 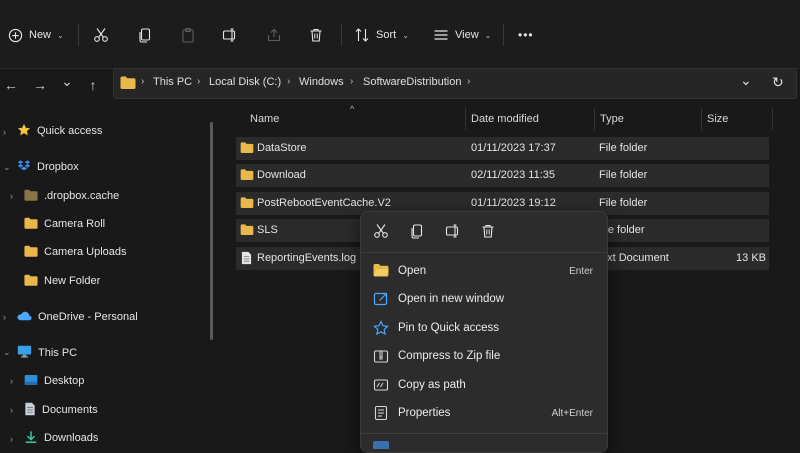 What do you see at coordinates (484, 413) in the screenshot?
I see `menu-item-properties: Properties Alt+Enter` at bounding box center [484, 413].